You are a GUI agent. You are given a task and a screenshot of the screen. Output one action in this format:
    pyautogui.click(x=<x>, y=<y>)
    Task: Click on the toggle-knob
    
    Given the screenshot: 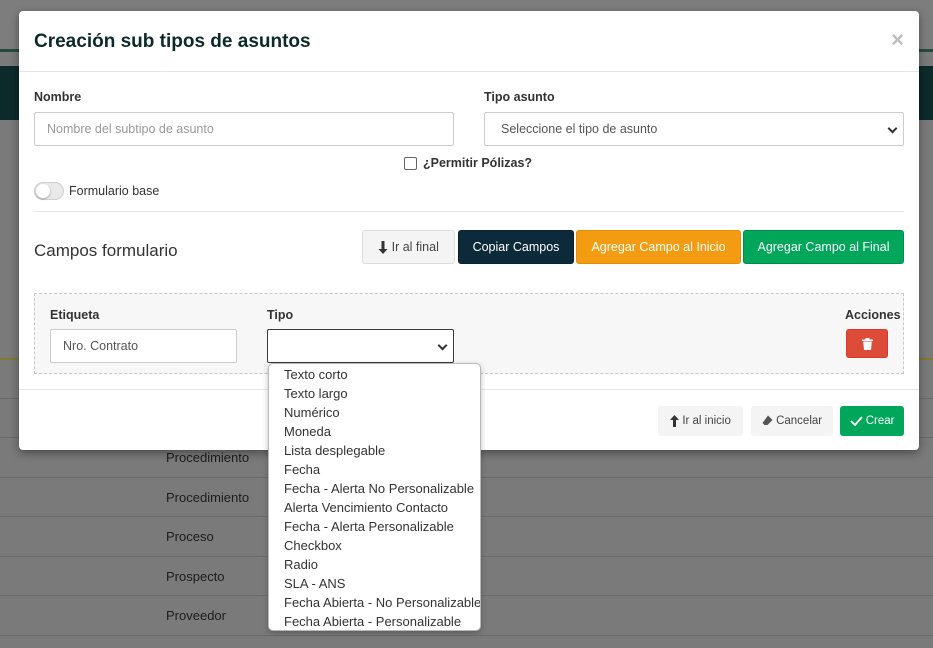 What is the action you would take?
    pyautogui.click(x=43, y=191)
    